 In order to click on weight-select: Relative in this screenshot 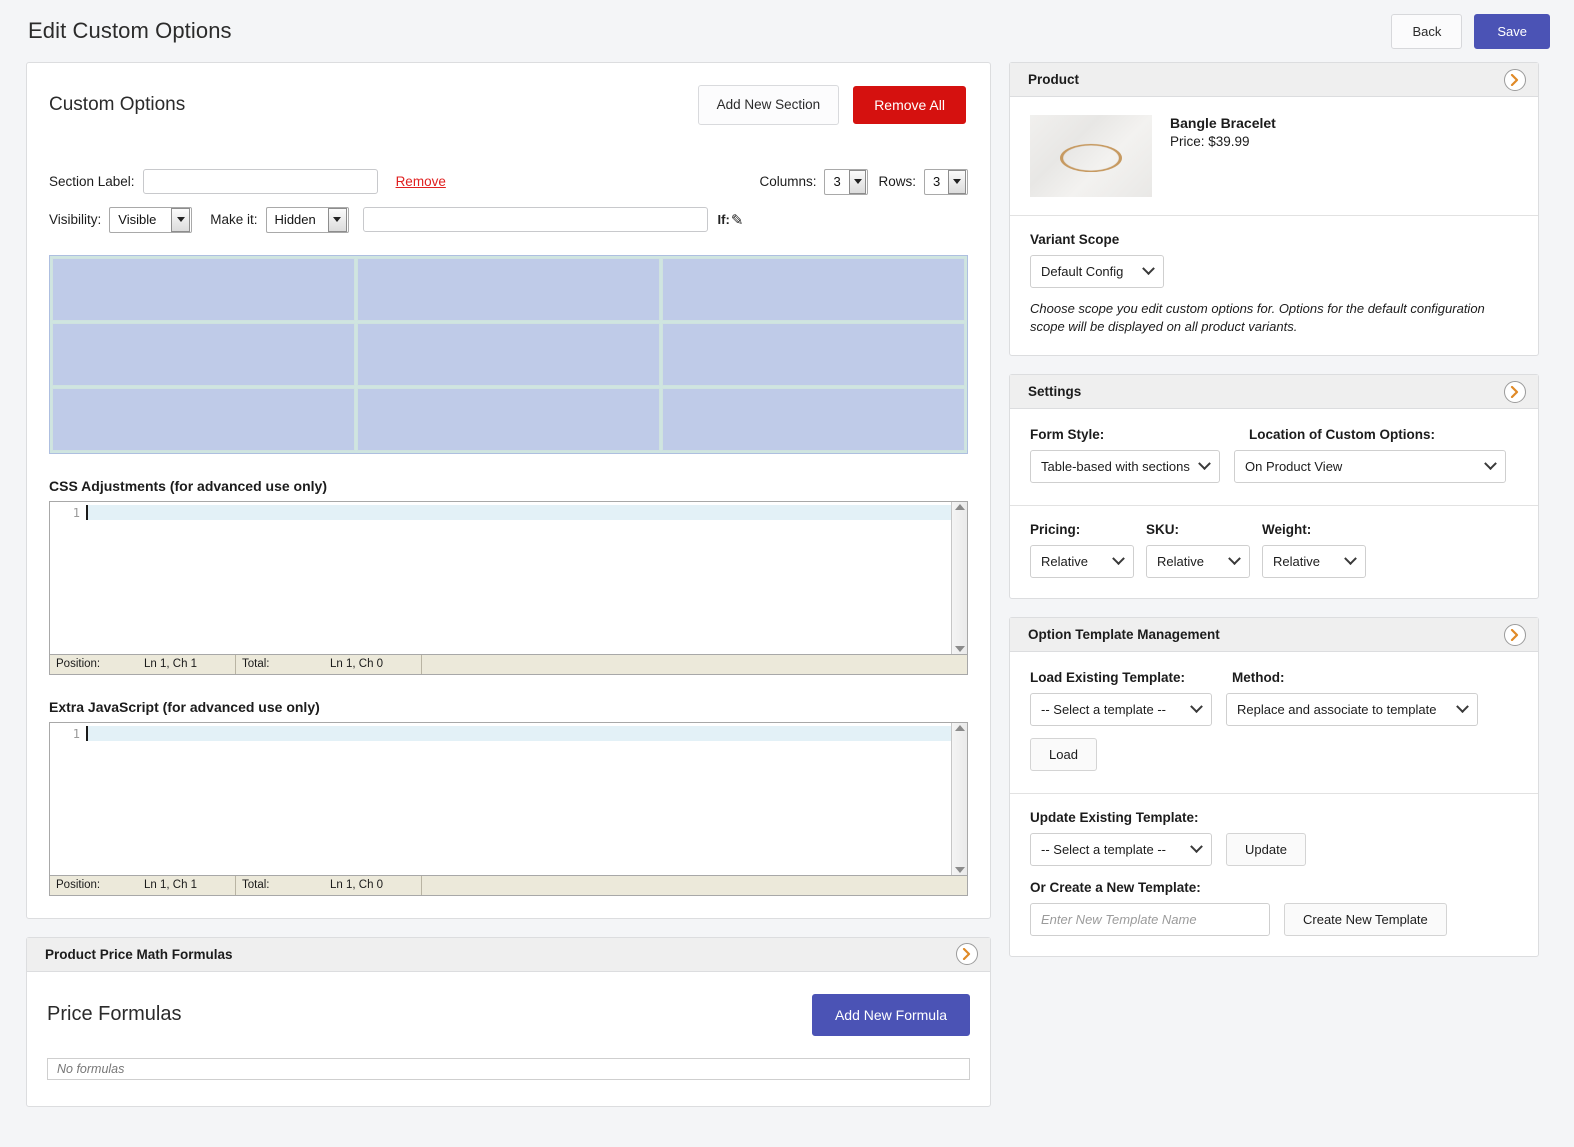, I will do `click(1314, 562)`.